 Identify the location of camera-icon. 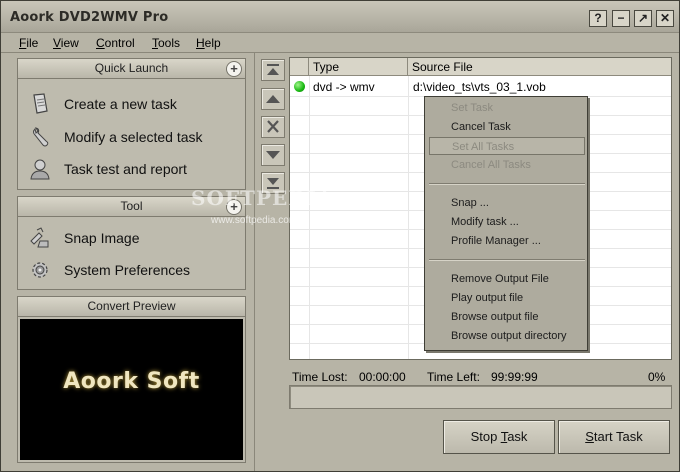
(40, 238).